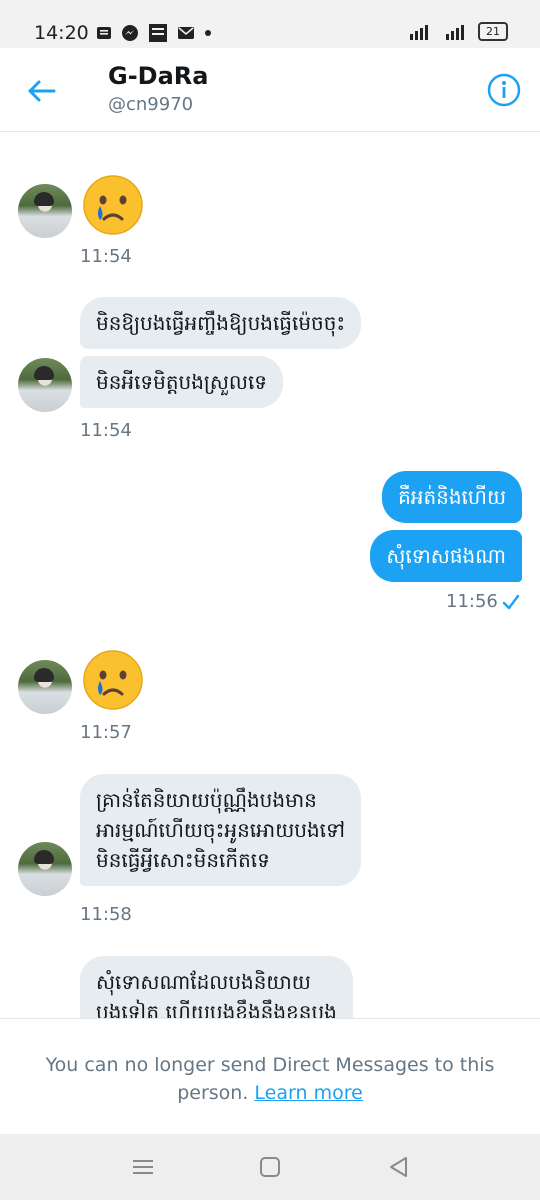 The image size is (540, 1200). I want to click on message-time: 11:56, so click(472, 601).